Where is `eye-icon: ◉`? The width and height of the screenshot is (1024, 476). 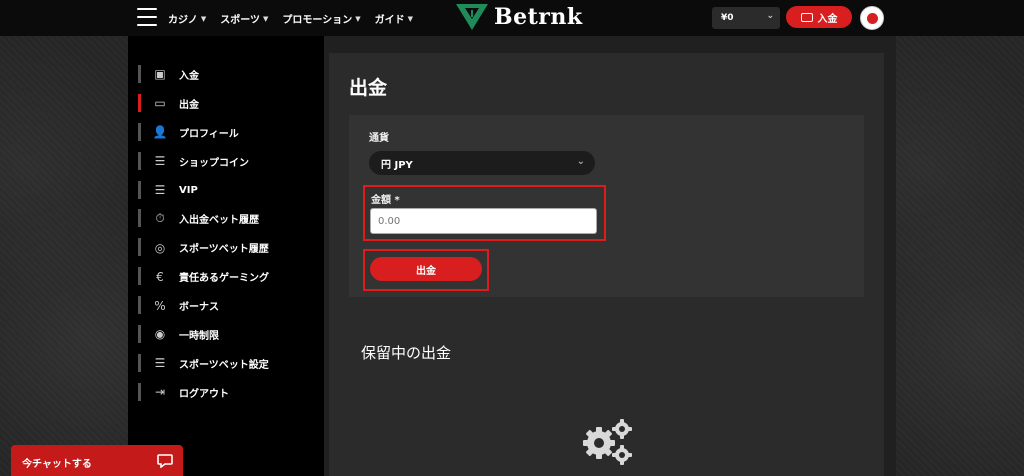
eye-icon: ◉ is located at coordinates (160, 334).